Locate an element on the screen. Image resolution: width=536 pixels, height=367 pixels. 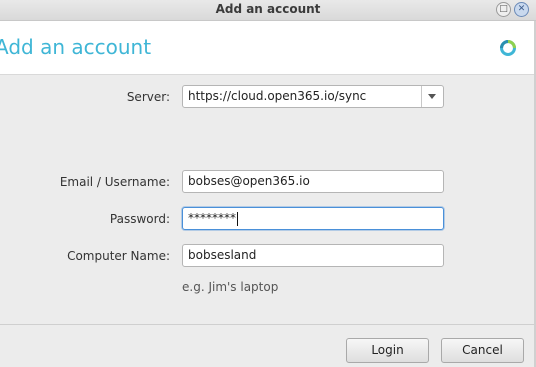
title-bar: Add an account □ ✕ is located at coordinates (268, 10).